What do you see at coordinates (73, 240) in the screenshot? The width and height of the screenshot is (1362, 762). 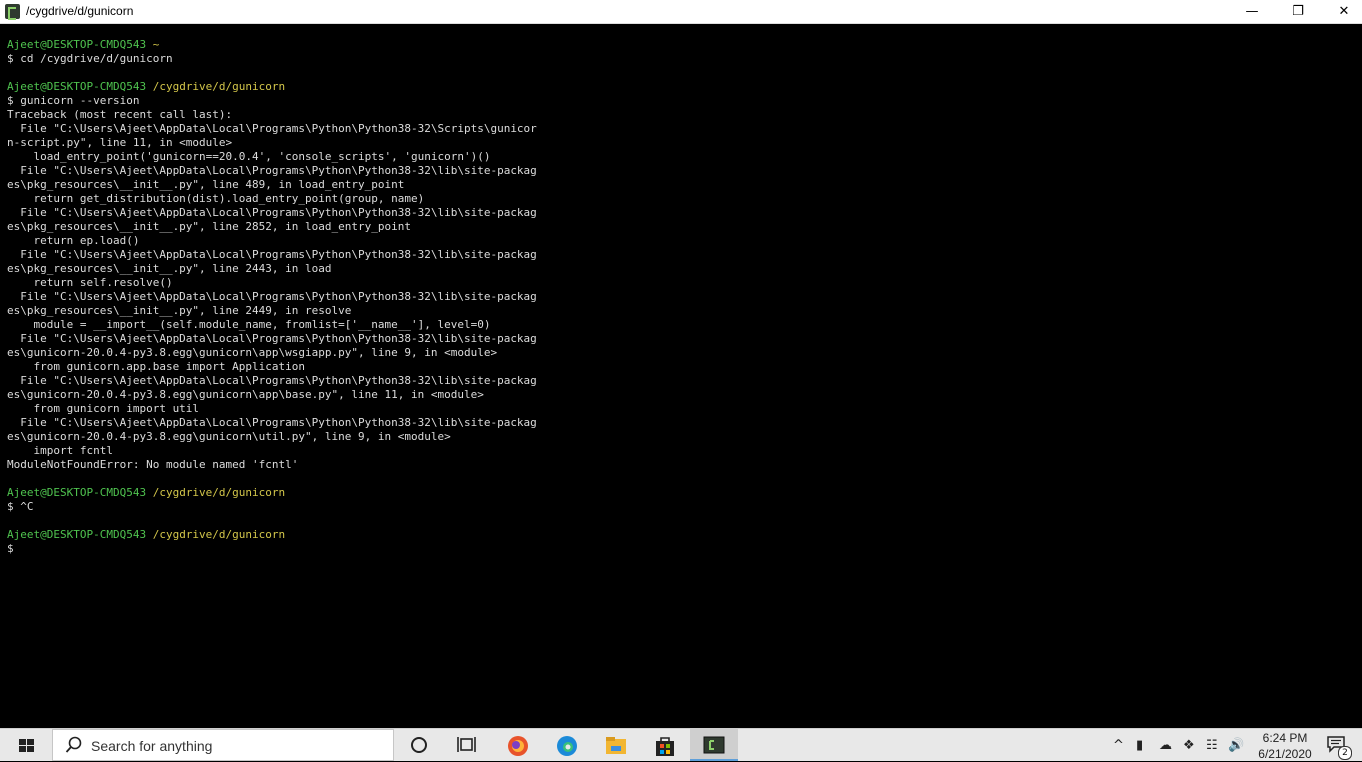 I see `terminal-text: return ep.load()` at bounding box center [73, 240].